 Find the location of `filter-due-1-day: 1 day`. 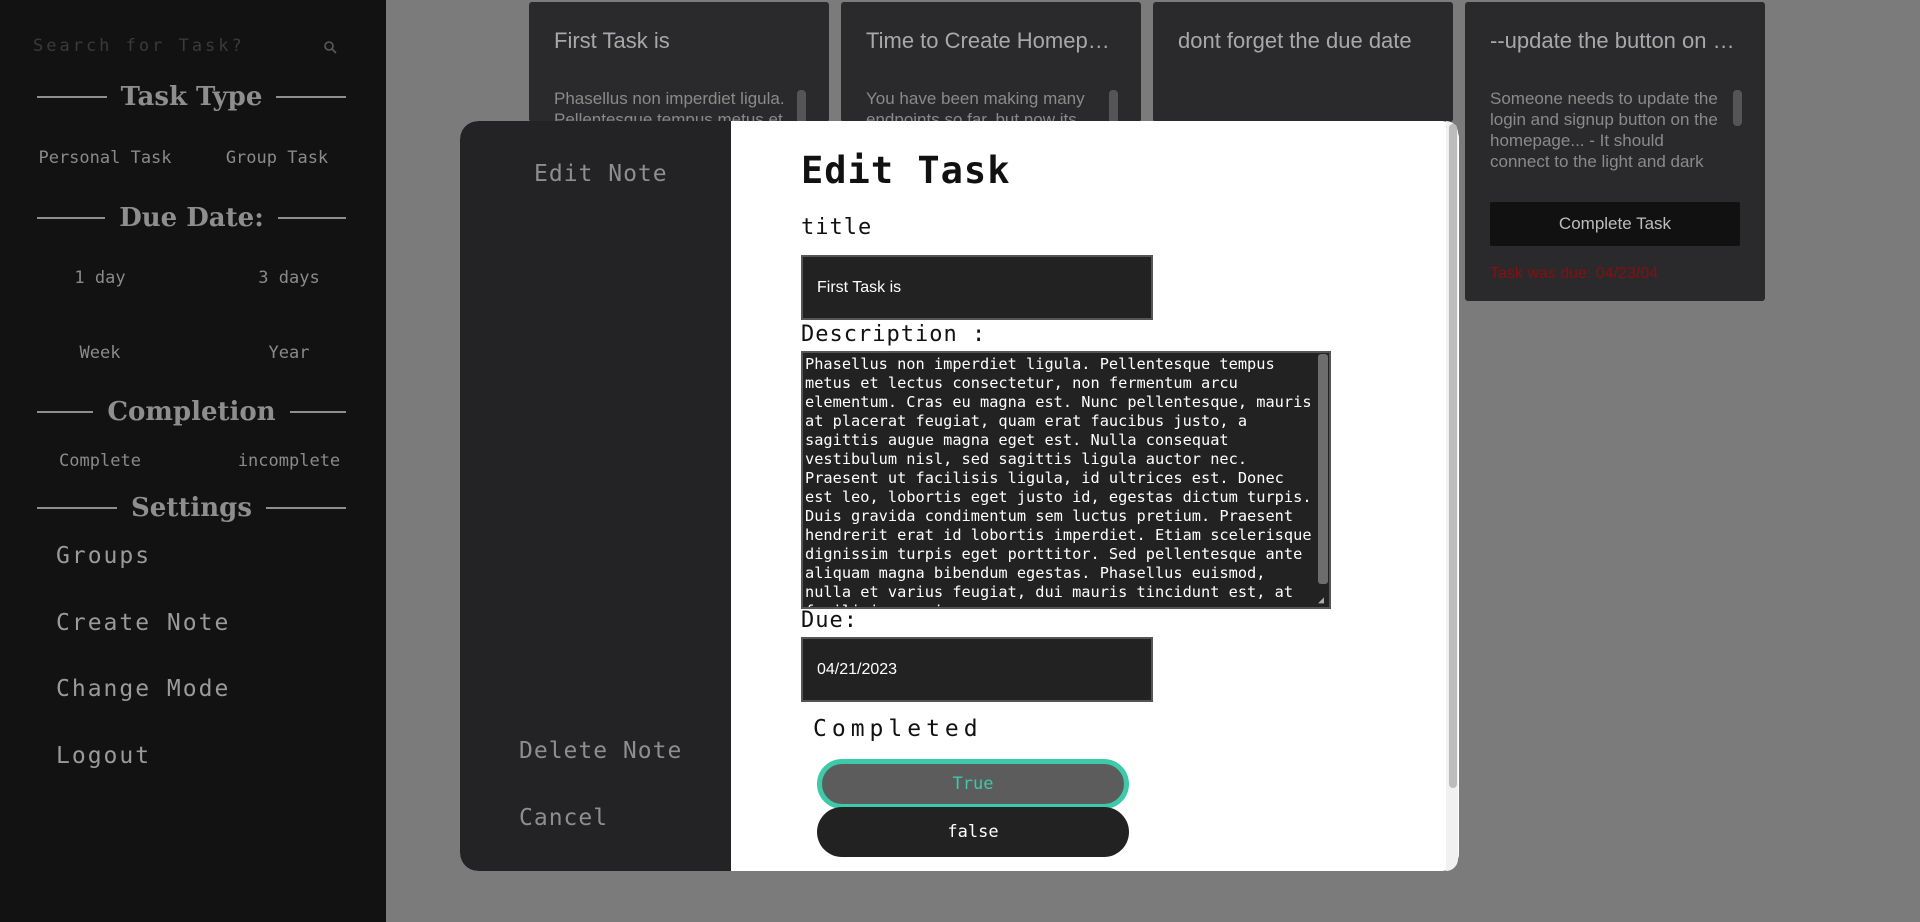

filter-due-1-day: 1 day is located at coordinates (100, 278).